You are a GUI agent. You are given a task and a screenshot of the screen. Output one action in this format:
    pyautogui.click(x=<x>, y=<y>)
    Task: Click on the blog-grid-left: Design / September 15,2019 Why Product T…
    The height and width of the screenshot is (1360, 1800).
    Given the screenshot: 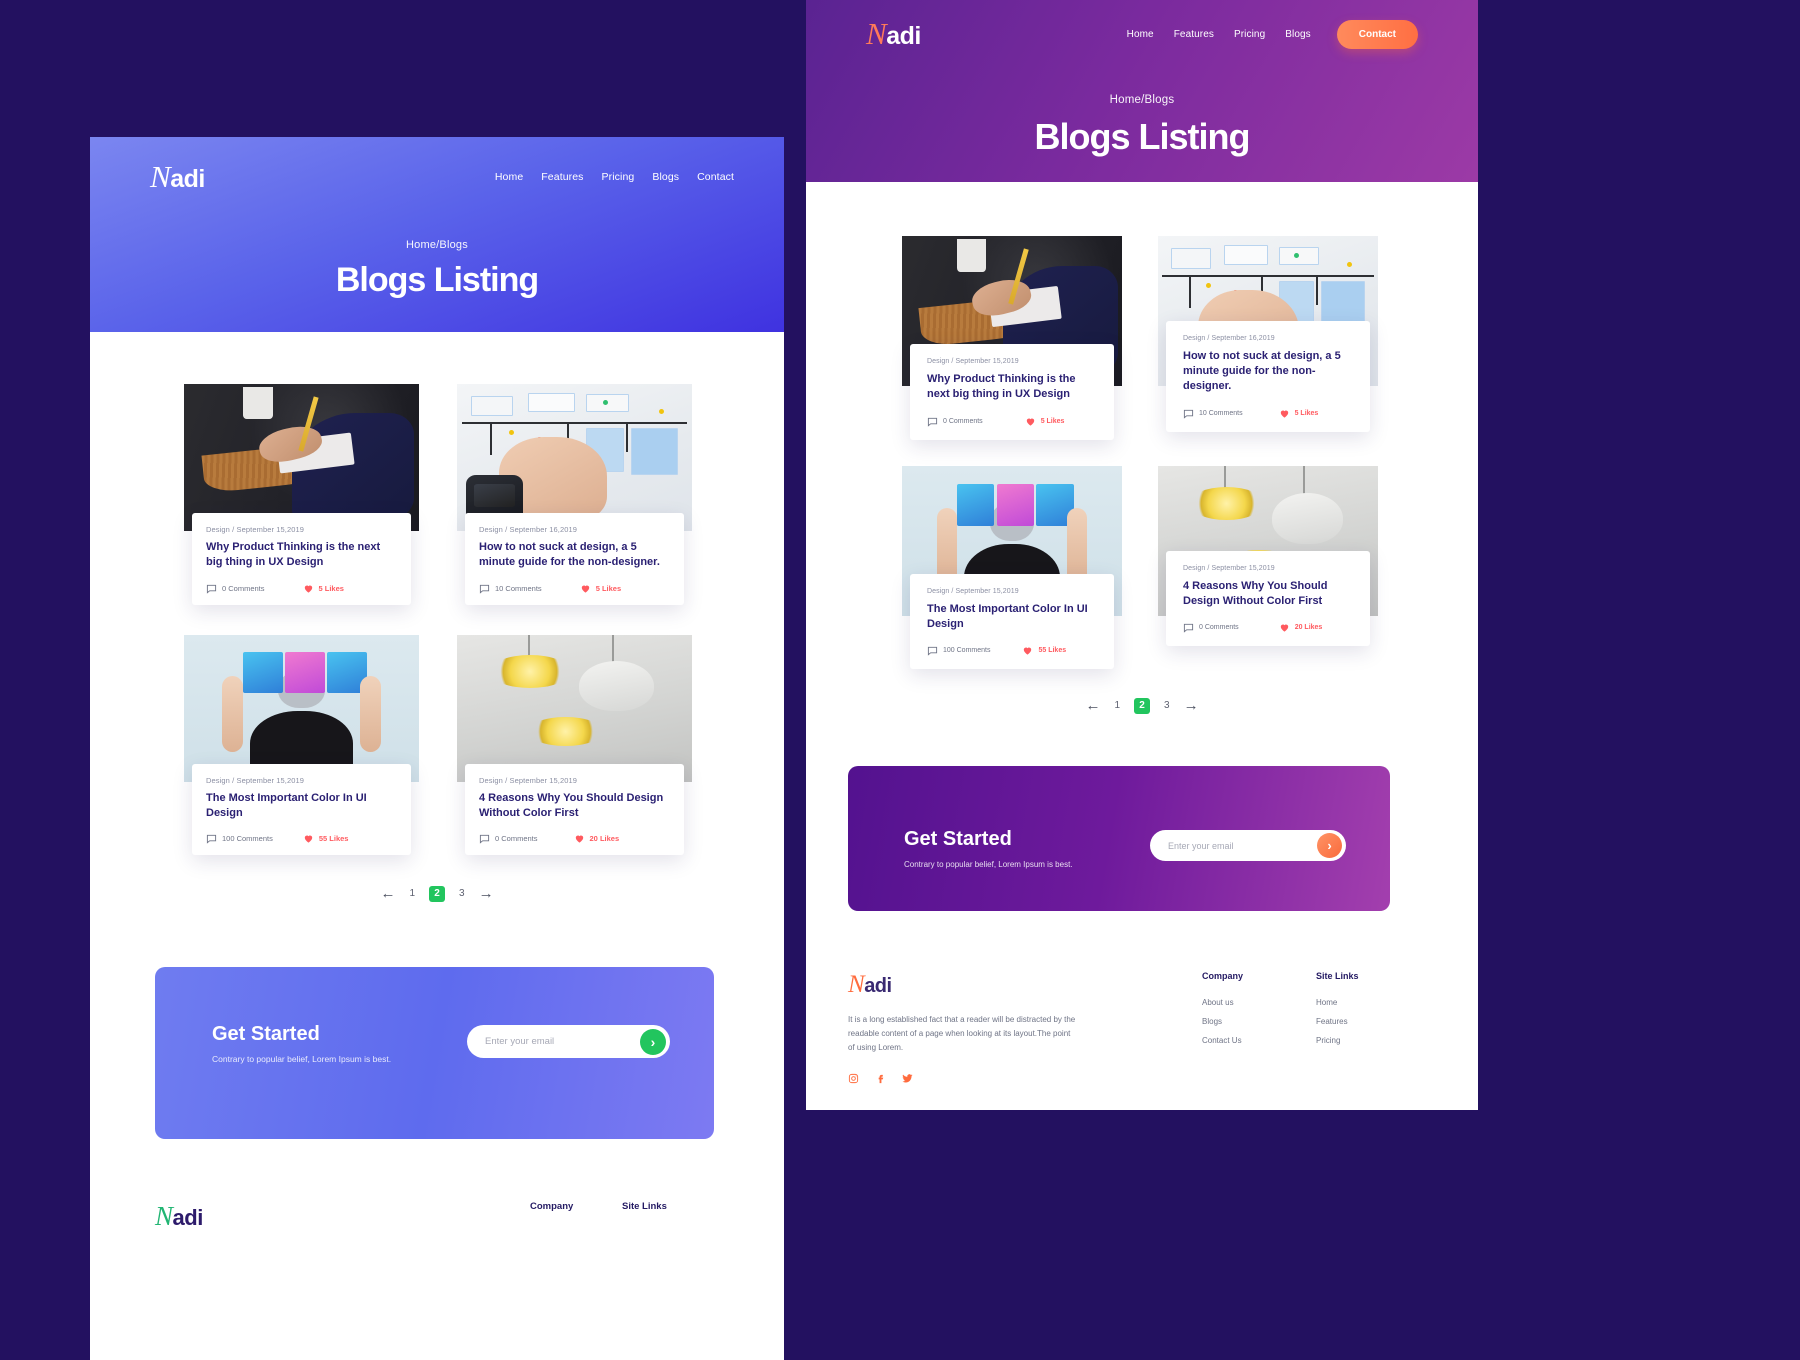 What is the action you would take?
    pyautogui.click(x=437, y=594)
    